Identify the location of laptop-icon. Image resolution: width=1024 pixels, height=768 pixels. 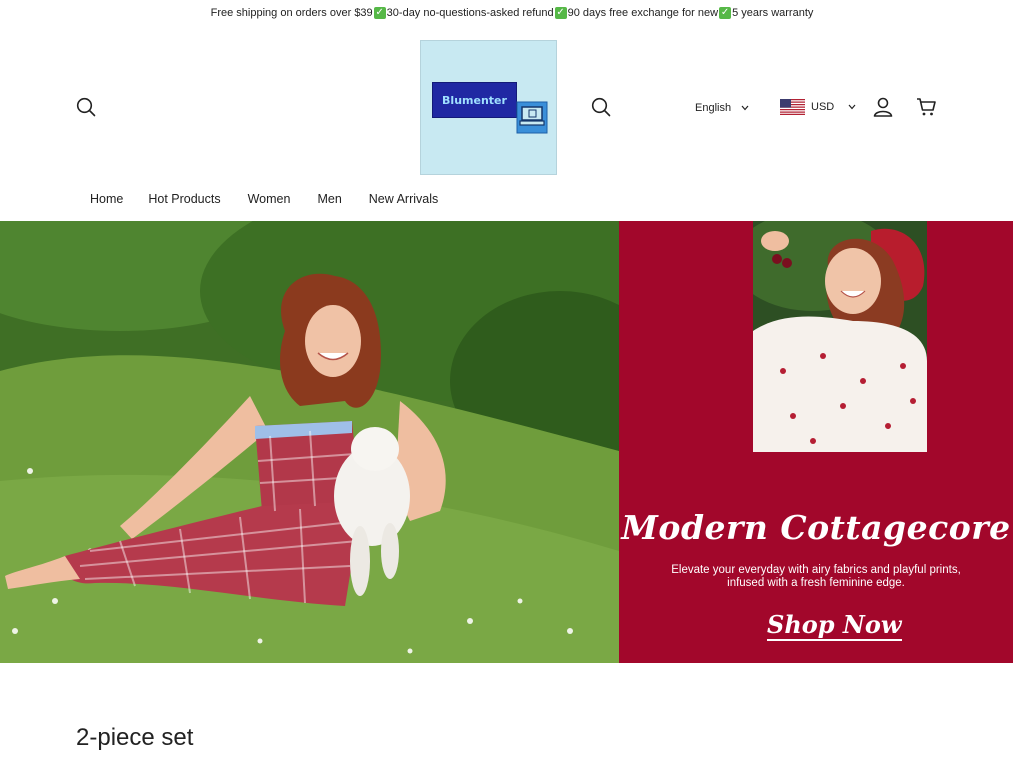
(532, 117).